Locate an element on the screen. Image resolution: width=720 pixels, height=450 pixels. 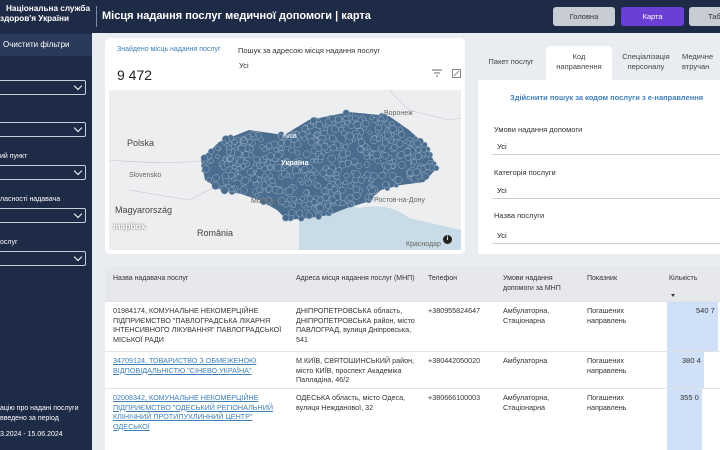
filter-1-select is located at coordinates (43, 87).